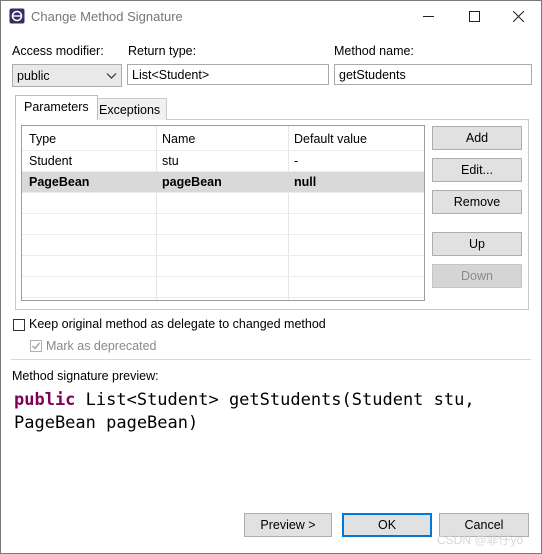  What do you see at coordinates (433, 74) in the screenshot?
I see `method-name-field: getStudents` at bounding box center [433, 74].